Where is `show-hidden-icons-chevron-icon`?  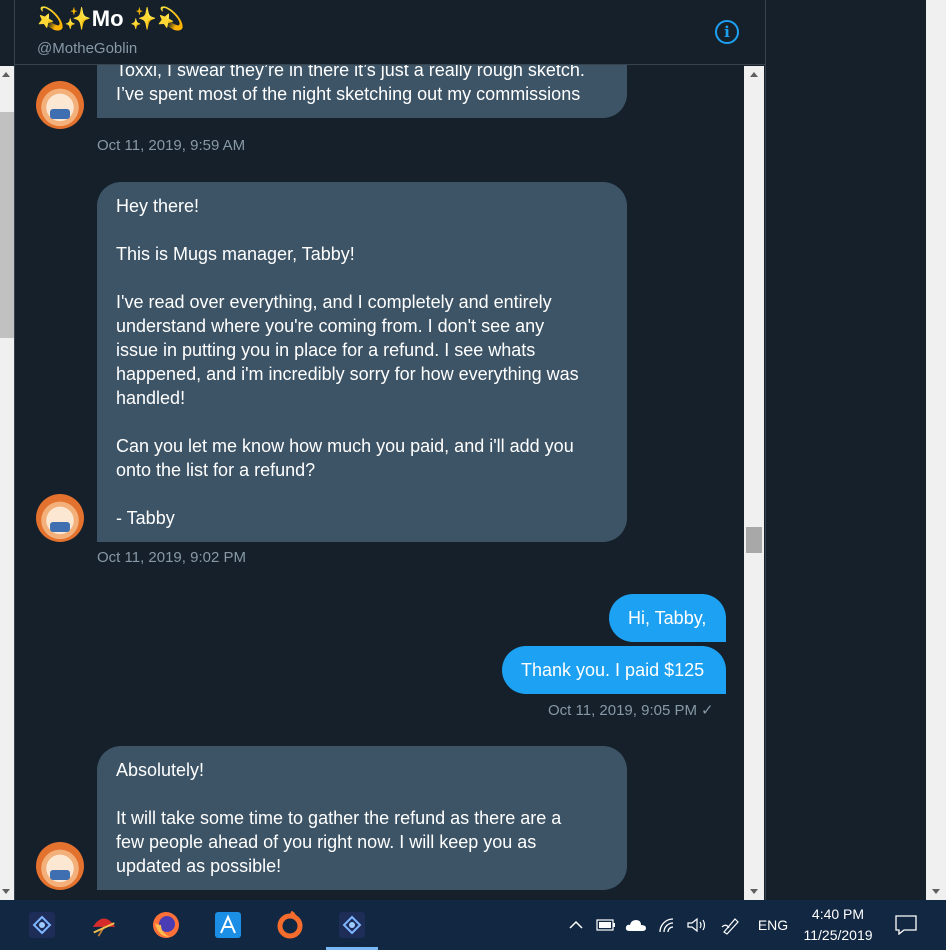
show-hidden-icons-chevron-icon is located at coordinates (576, 925).